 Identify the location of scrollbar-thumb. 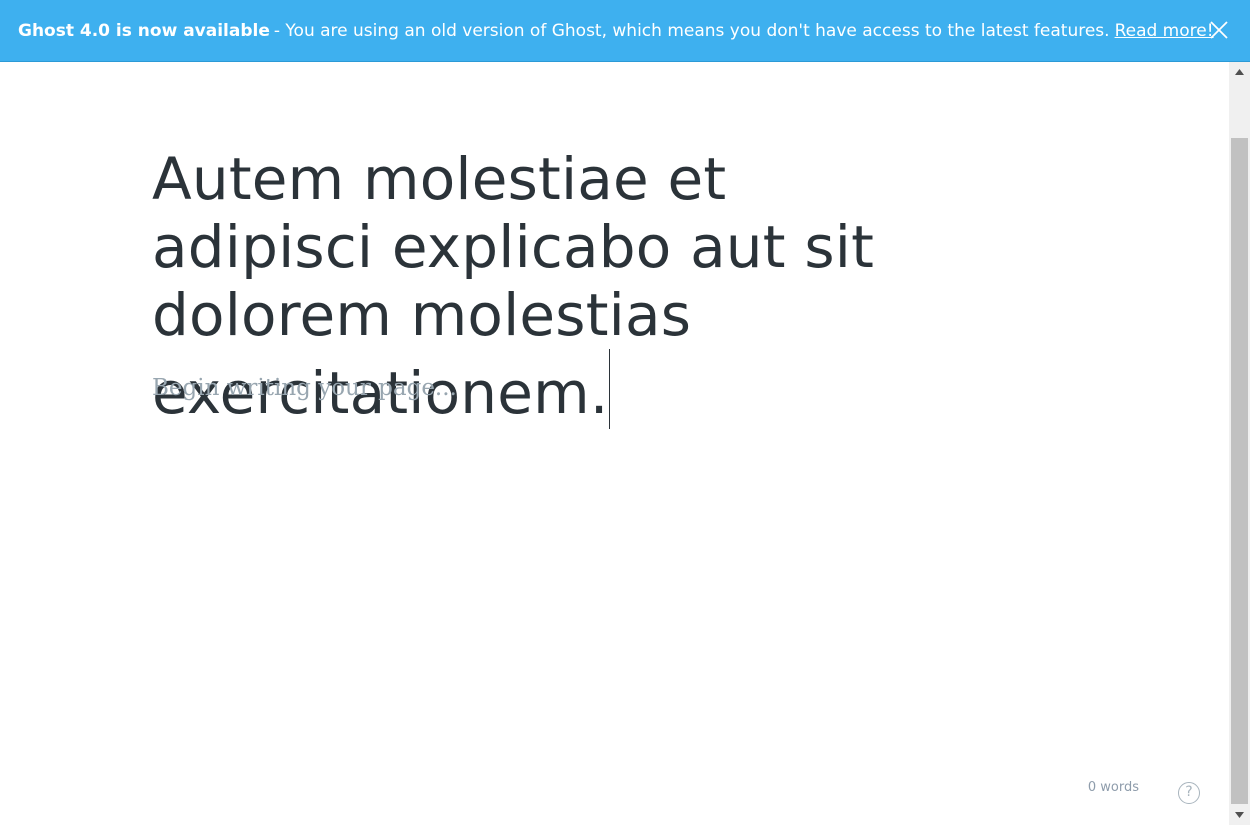
(1239, 471).